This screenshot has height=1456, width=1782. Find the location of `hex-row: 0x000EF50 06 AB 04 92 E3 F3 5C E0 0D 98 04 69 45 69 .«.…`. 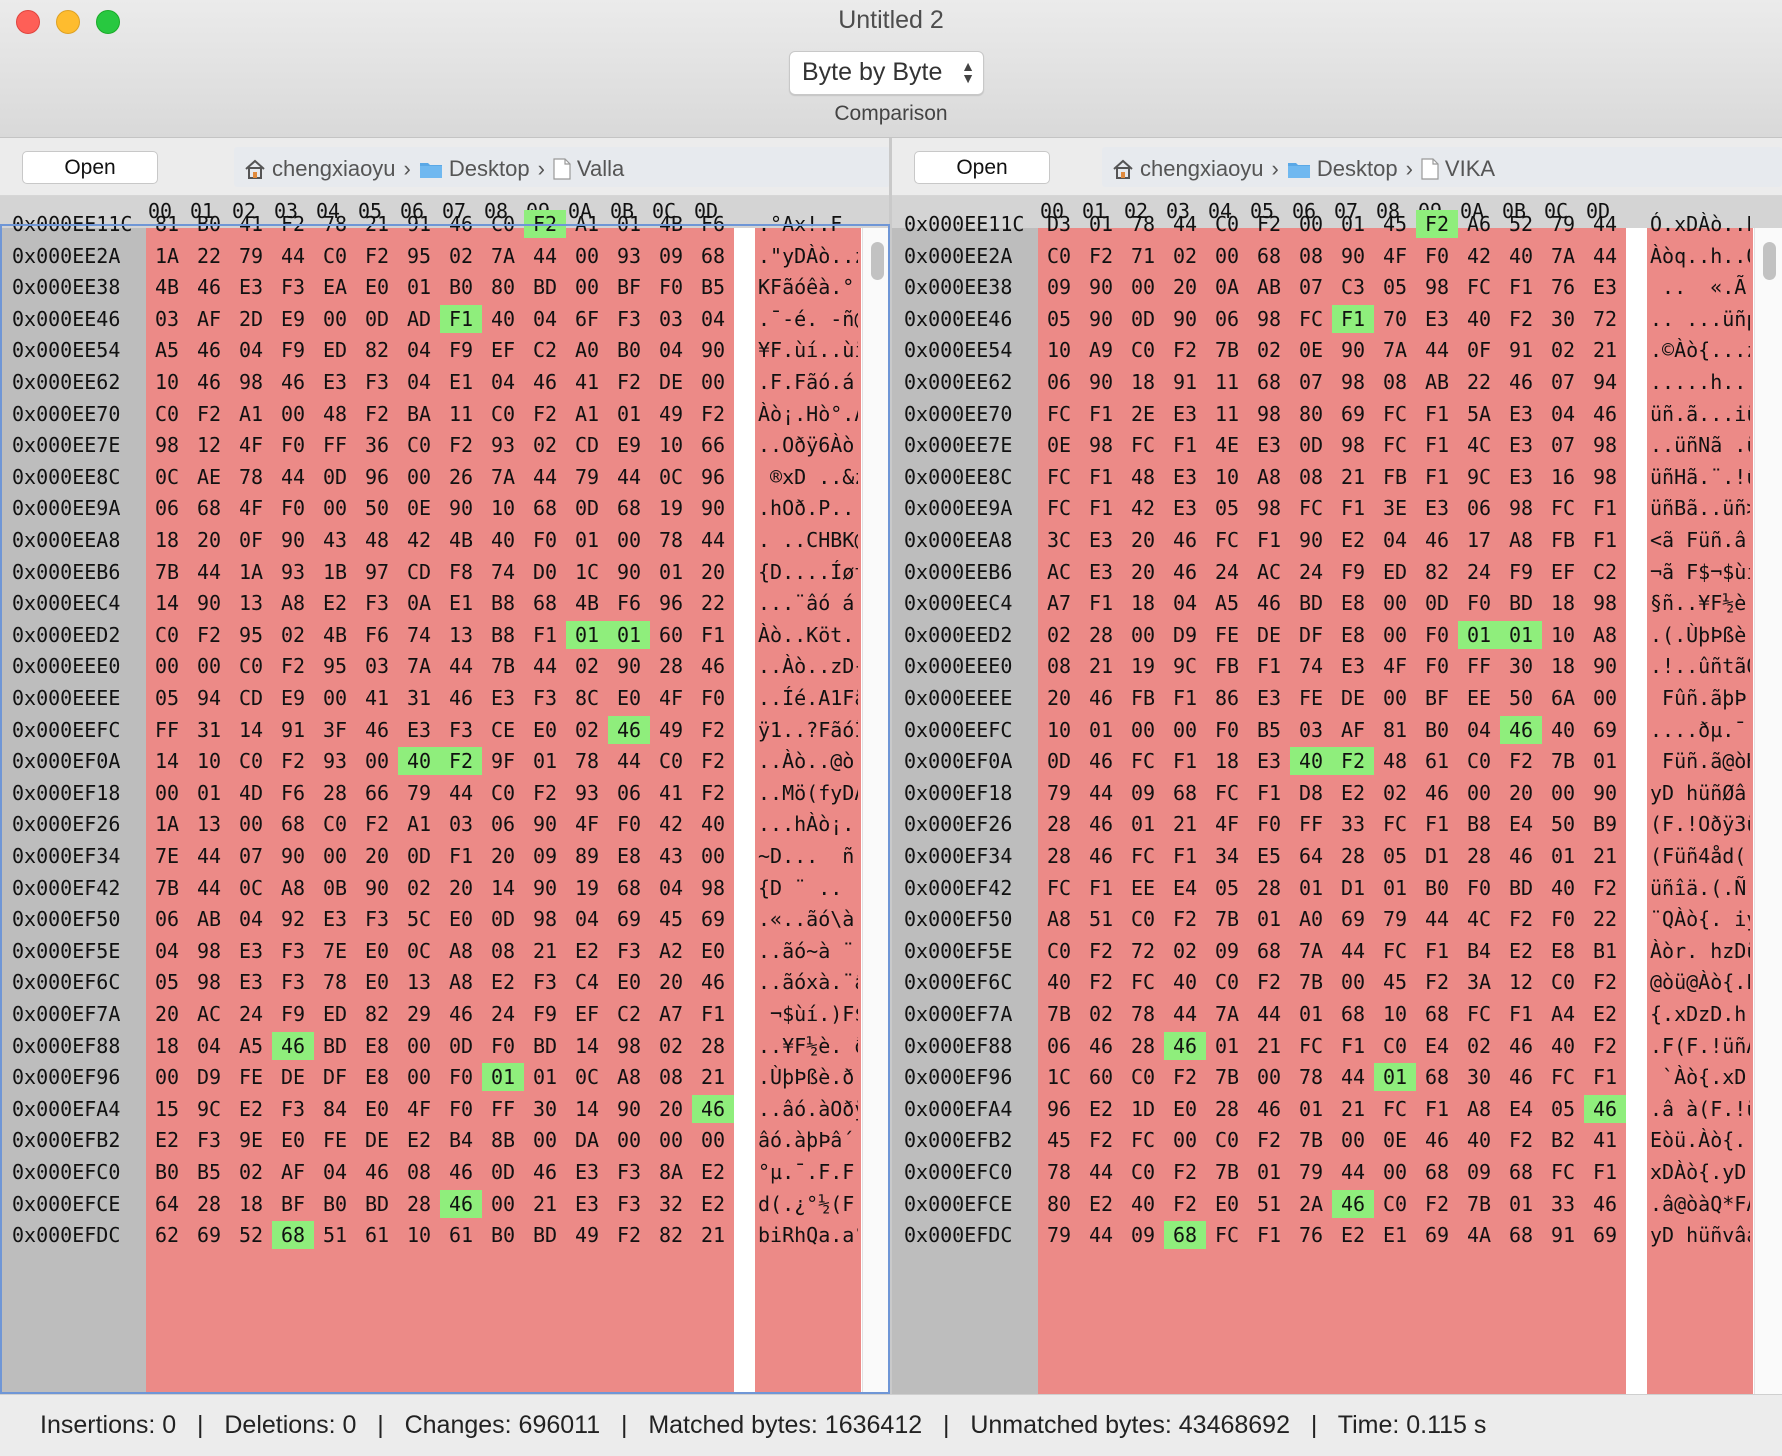

hex-row: 0x000EF50 06 AB 04 92 E3 F3 5C E0 0D 98 04 69 45 69 .«.… is located at coordinates (445, 917).